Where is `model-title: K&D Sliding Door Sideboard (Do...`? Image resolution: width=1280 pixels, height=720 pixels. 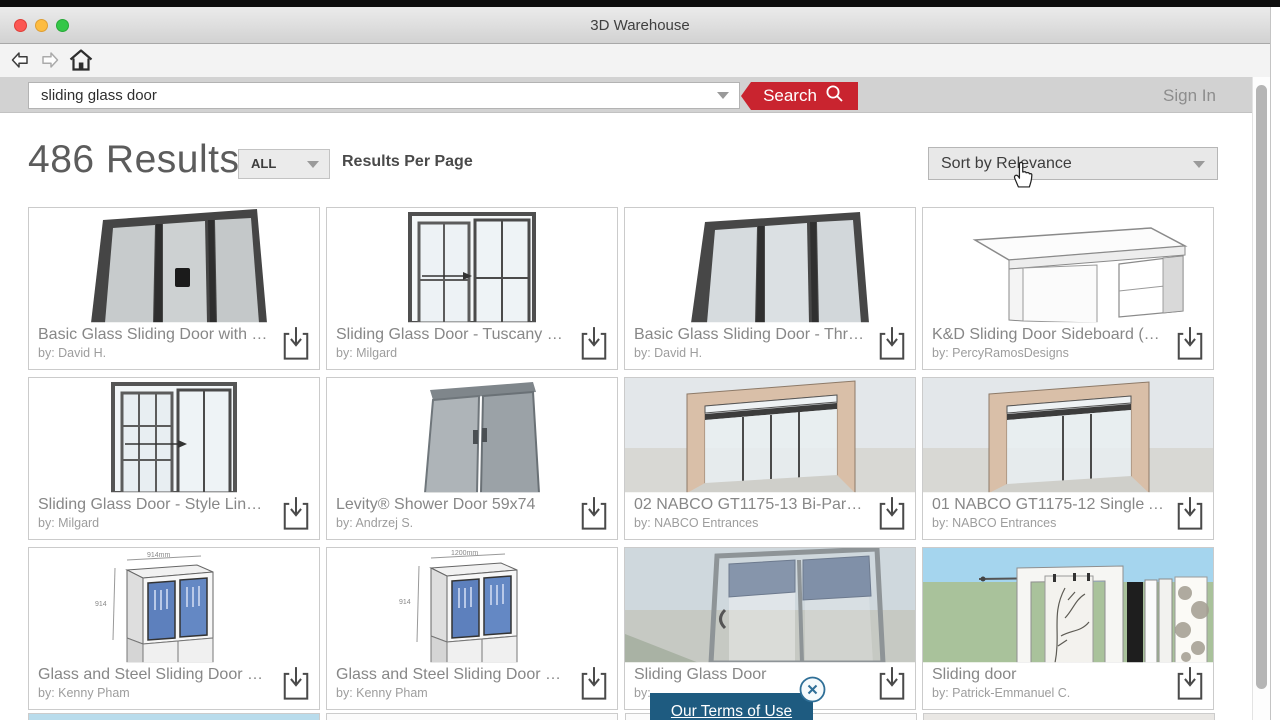 model-title: K&D Sliding Door Sideboard (Do... is located at coordinates (1068, 334).